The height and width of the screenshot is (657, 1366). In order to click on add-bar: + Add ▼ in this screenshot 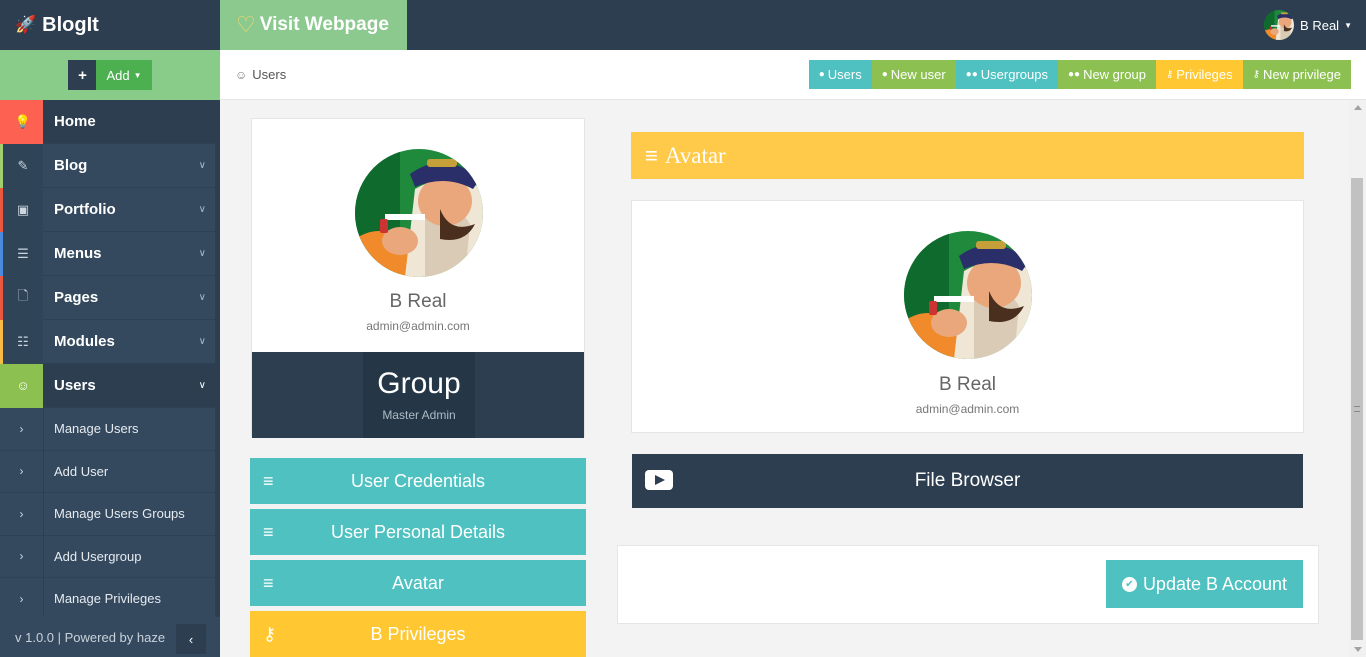, I will do `click(110, 75)`.